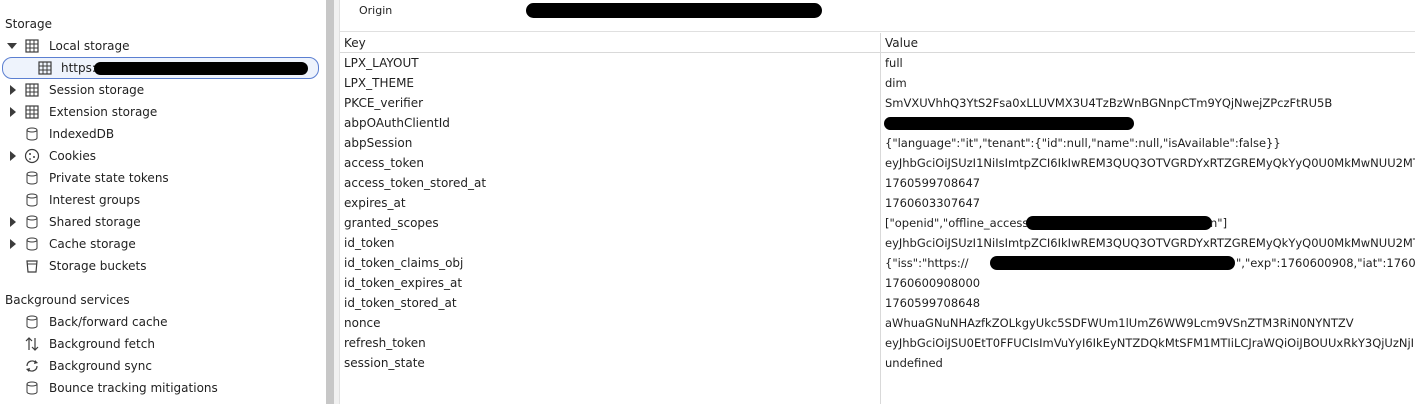 The height and width of the screenshot is (404, 1415). Describe the element at coordinates (95, 222) in the screenshot. I see `sidebar-item-label: Shared storage` at that location.